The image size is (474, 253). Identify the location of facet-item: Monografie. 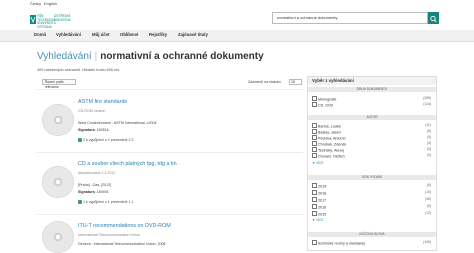
(324, 99).